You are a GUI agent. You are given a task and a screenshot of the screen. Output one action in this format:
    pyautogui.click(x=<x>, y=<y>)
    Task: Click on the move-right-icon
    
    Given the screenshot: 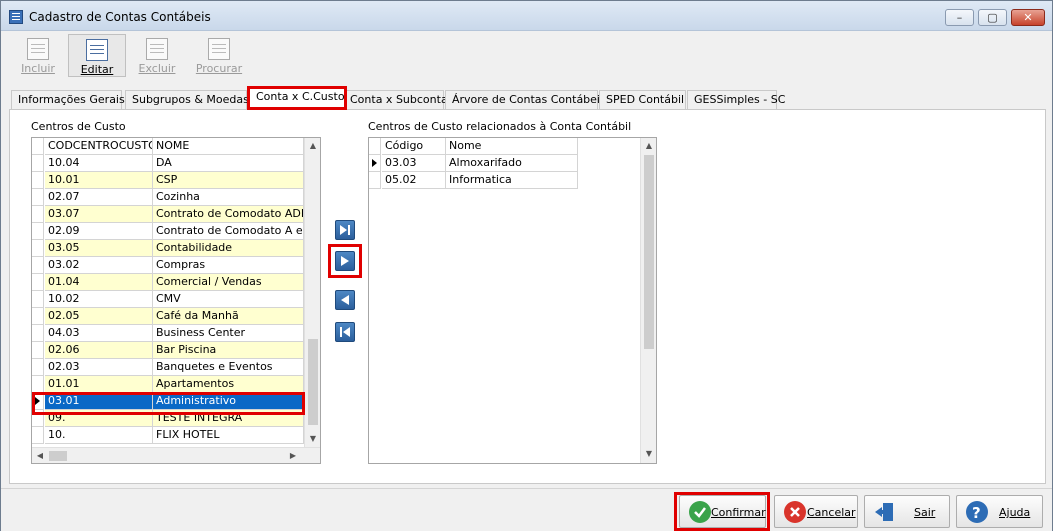 What is the action you would take?
    pyautogui.click(x=345, y=261)
    